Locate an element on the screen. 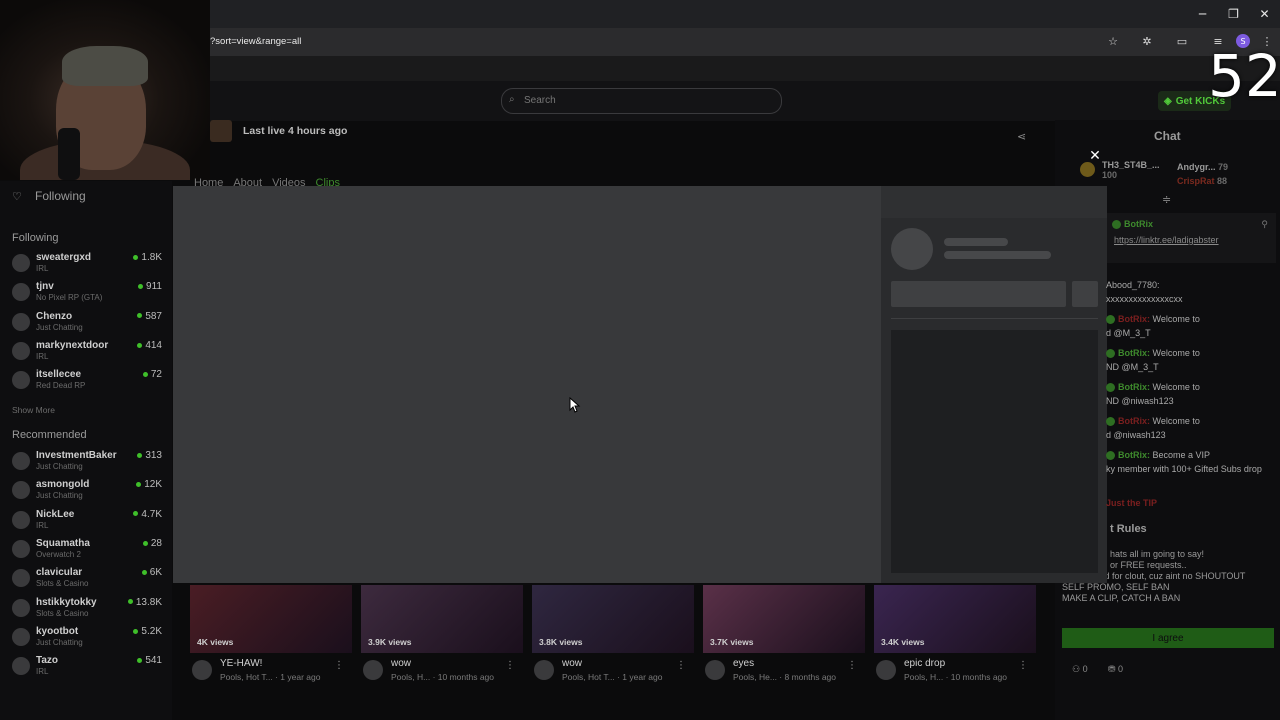  sidebar-channel-item: sweatergxd IRL 1.8K is located at coordinates (87, 265).